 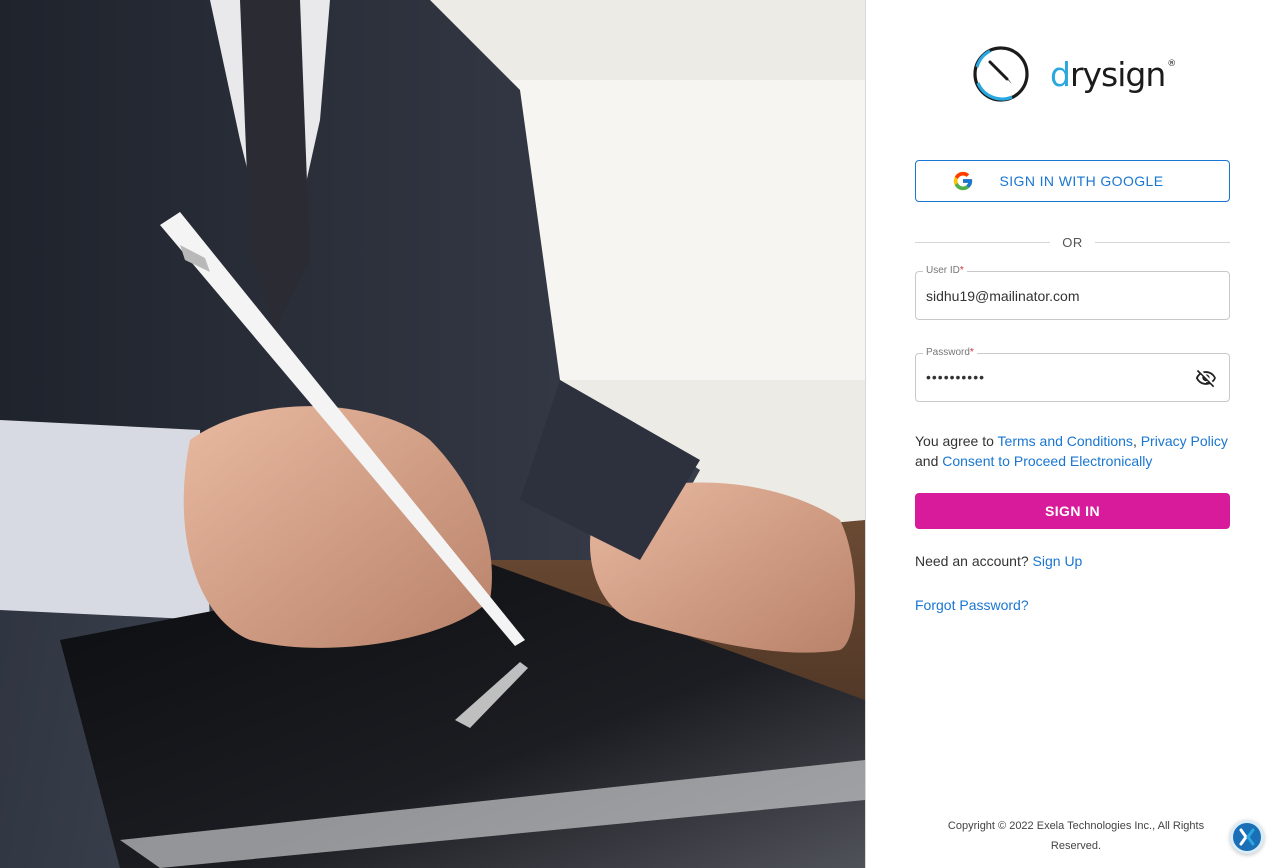 I want to click on signup-link: Sign Up, so click(x=1058, y=561).